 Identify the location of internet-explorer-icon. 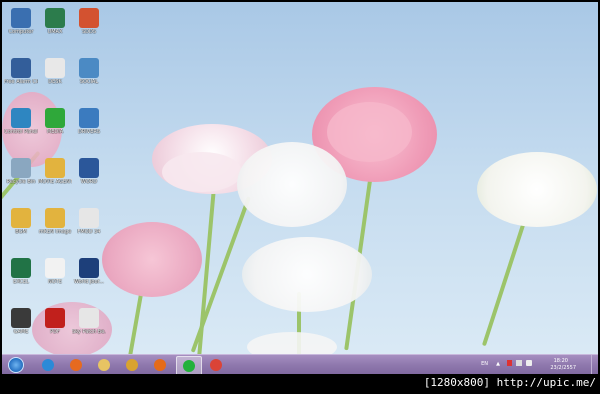
(48, 365).